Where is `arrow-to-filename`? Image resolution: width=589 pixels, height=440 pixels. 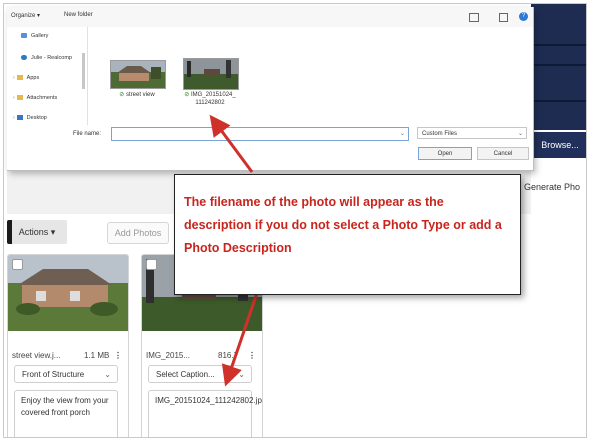 arrow-to-filename is located at coordinates (231, 143).